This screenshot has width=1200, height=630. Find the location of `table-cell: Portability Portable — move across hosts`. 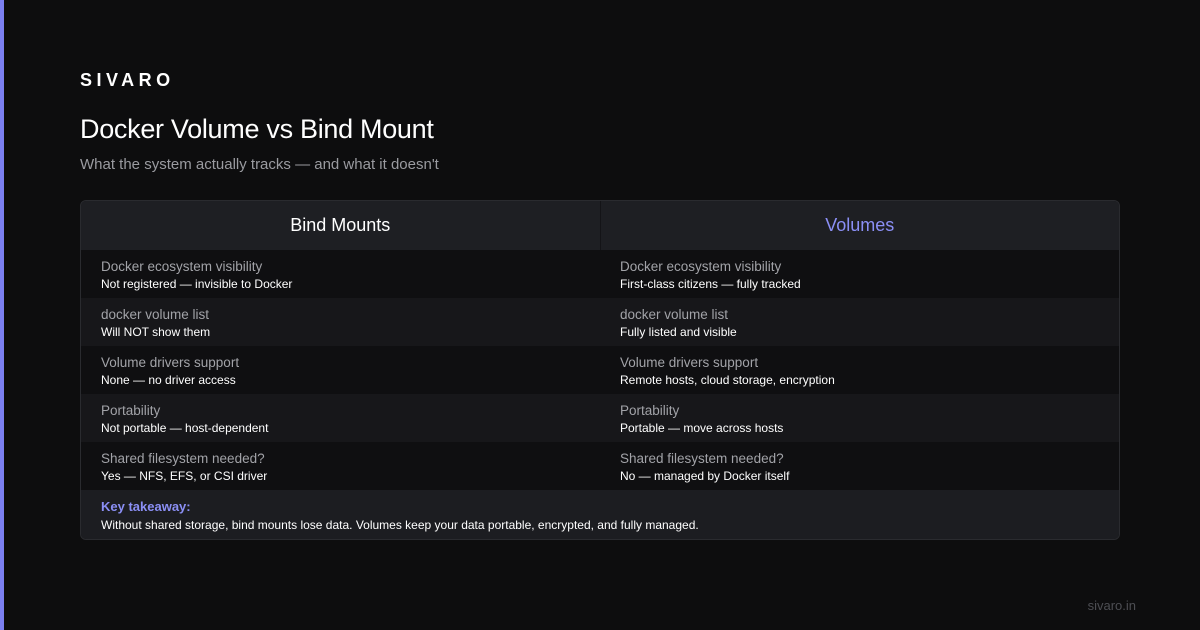

table-cell: Portability Portable — move across hosts is located at coordinates (859, 418).